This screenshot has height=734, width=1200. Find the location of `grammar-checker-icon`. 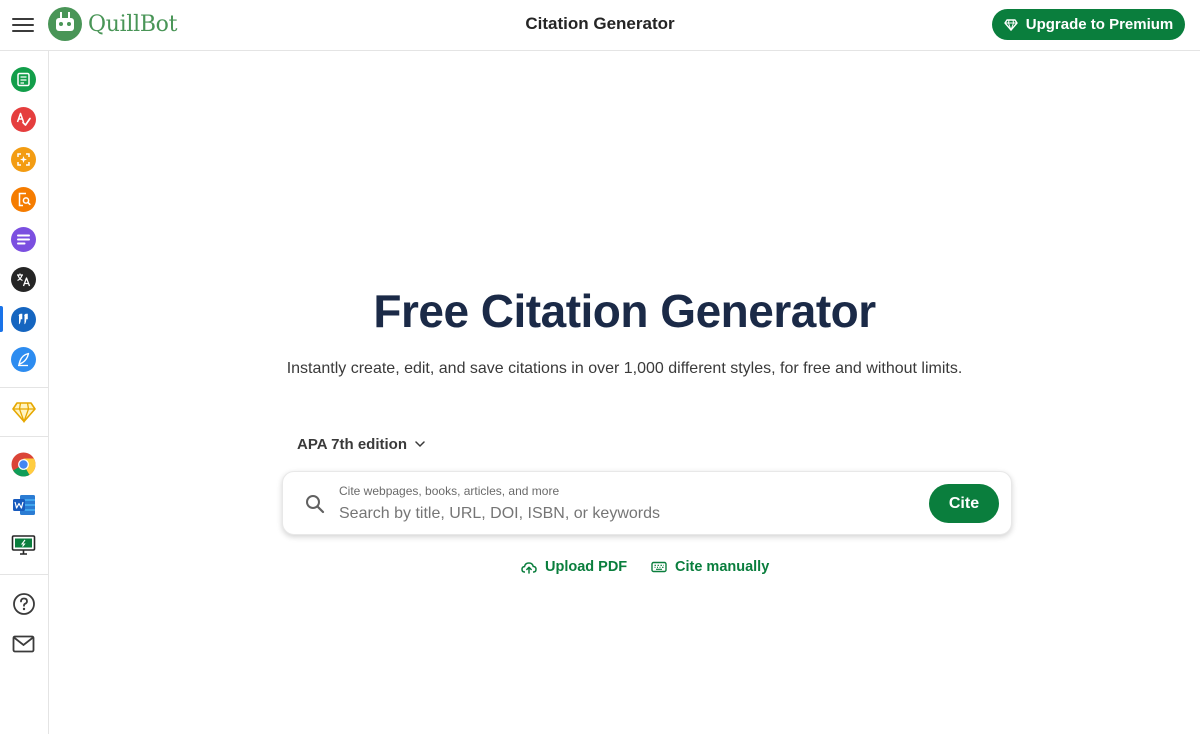

grammar-checker-icon is located at coordinates (23, 119).